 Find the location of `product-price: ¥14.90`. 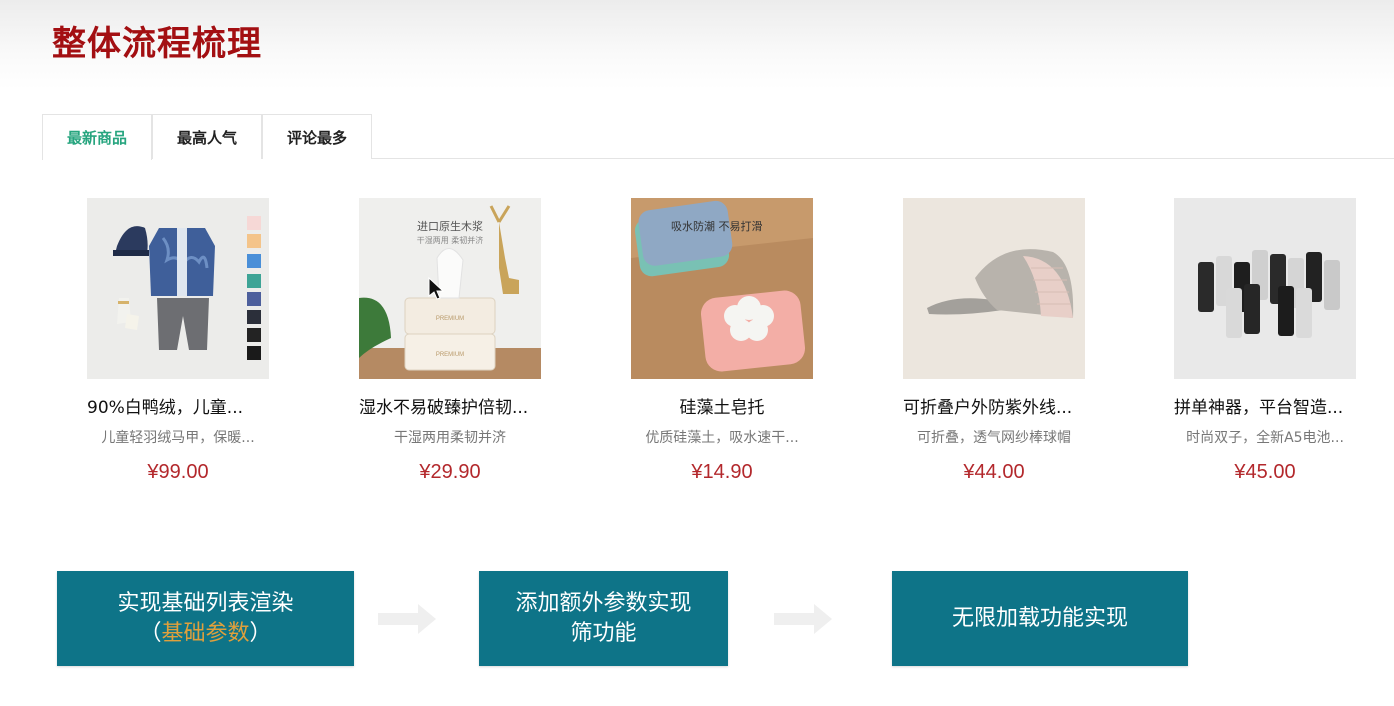

product-price: ¥14.90 is located at coordinates (722, 472).